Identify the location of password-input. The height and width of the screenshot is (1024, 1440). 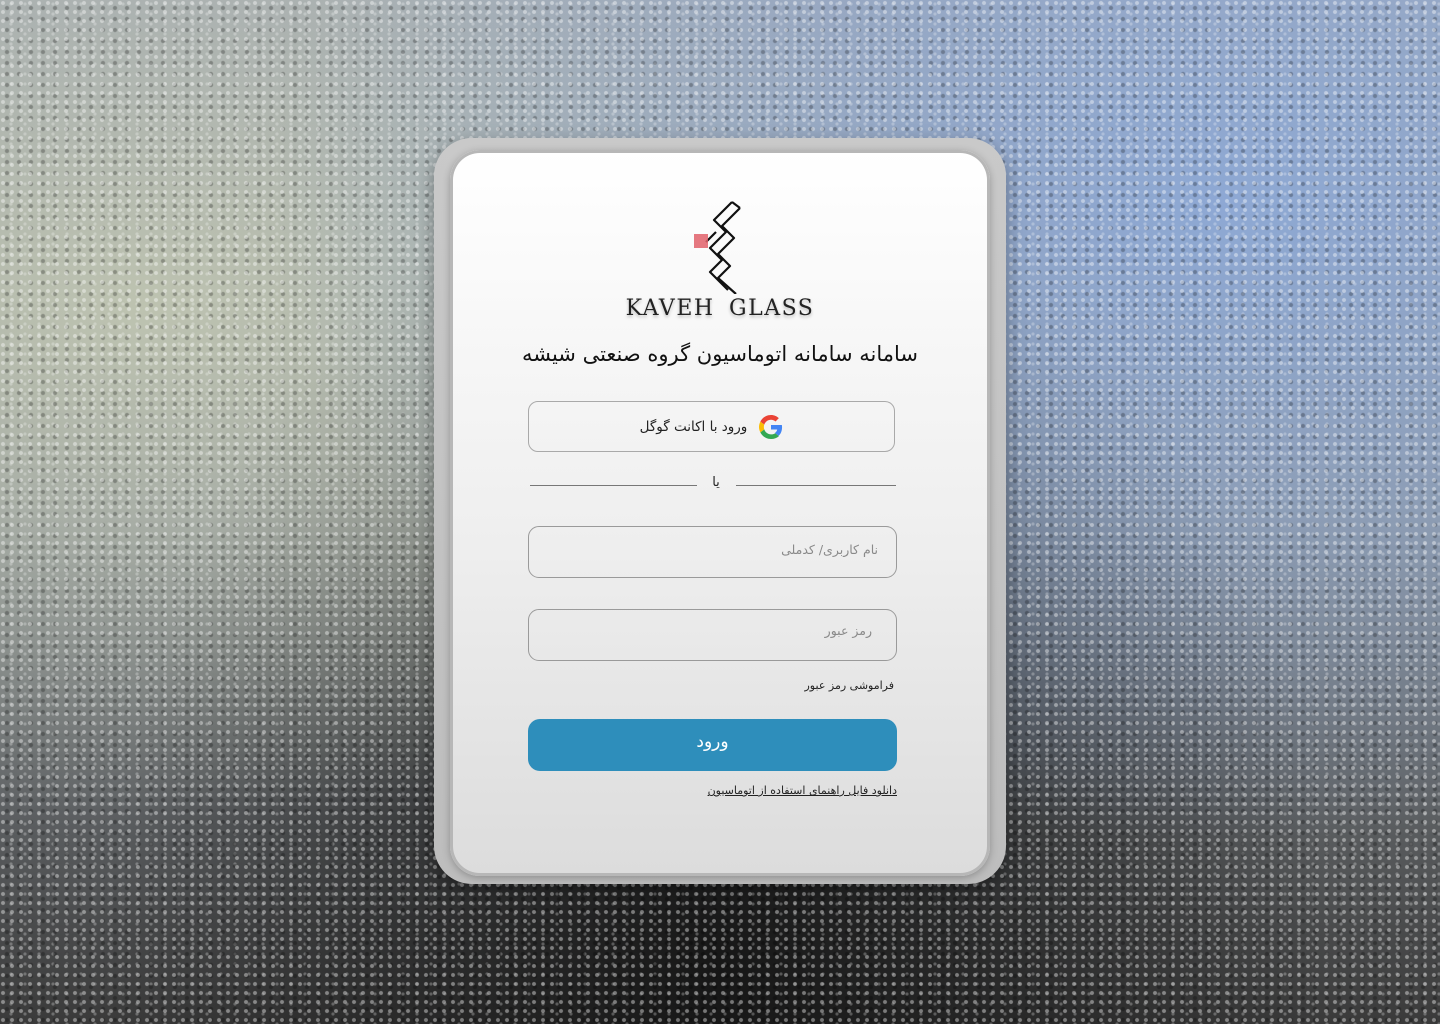
(712, 635).